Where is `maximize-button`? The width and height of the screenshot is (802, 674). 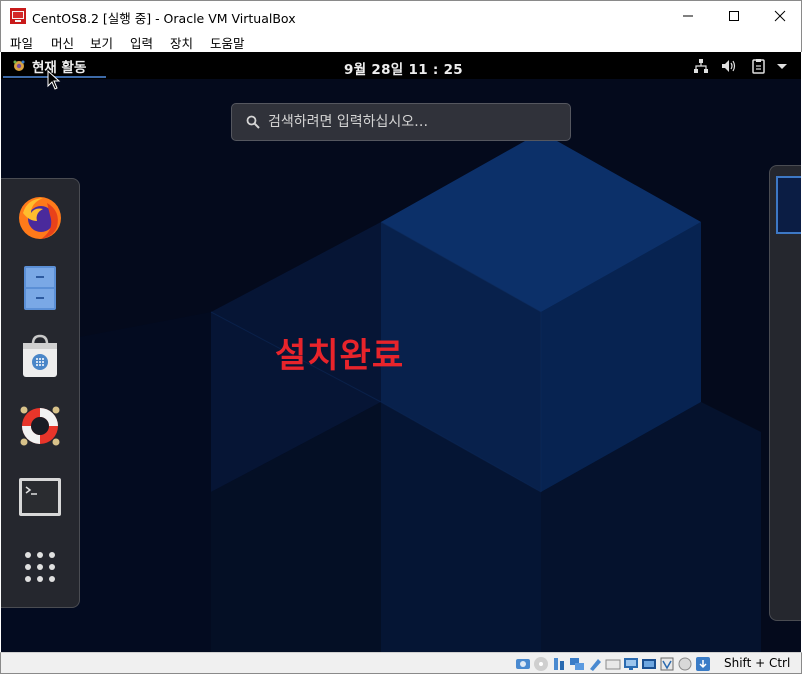 maximize-button is located at coordinates (734, 16).